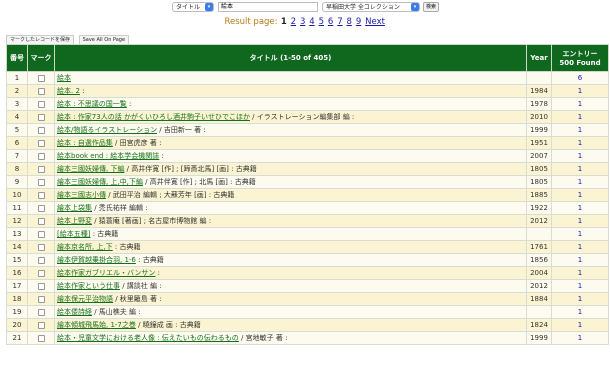 The width and height of the screenshot is (610, 368). I want to click on row-number: 12, so click(17, 221).